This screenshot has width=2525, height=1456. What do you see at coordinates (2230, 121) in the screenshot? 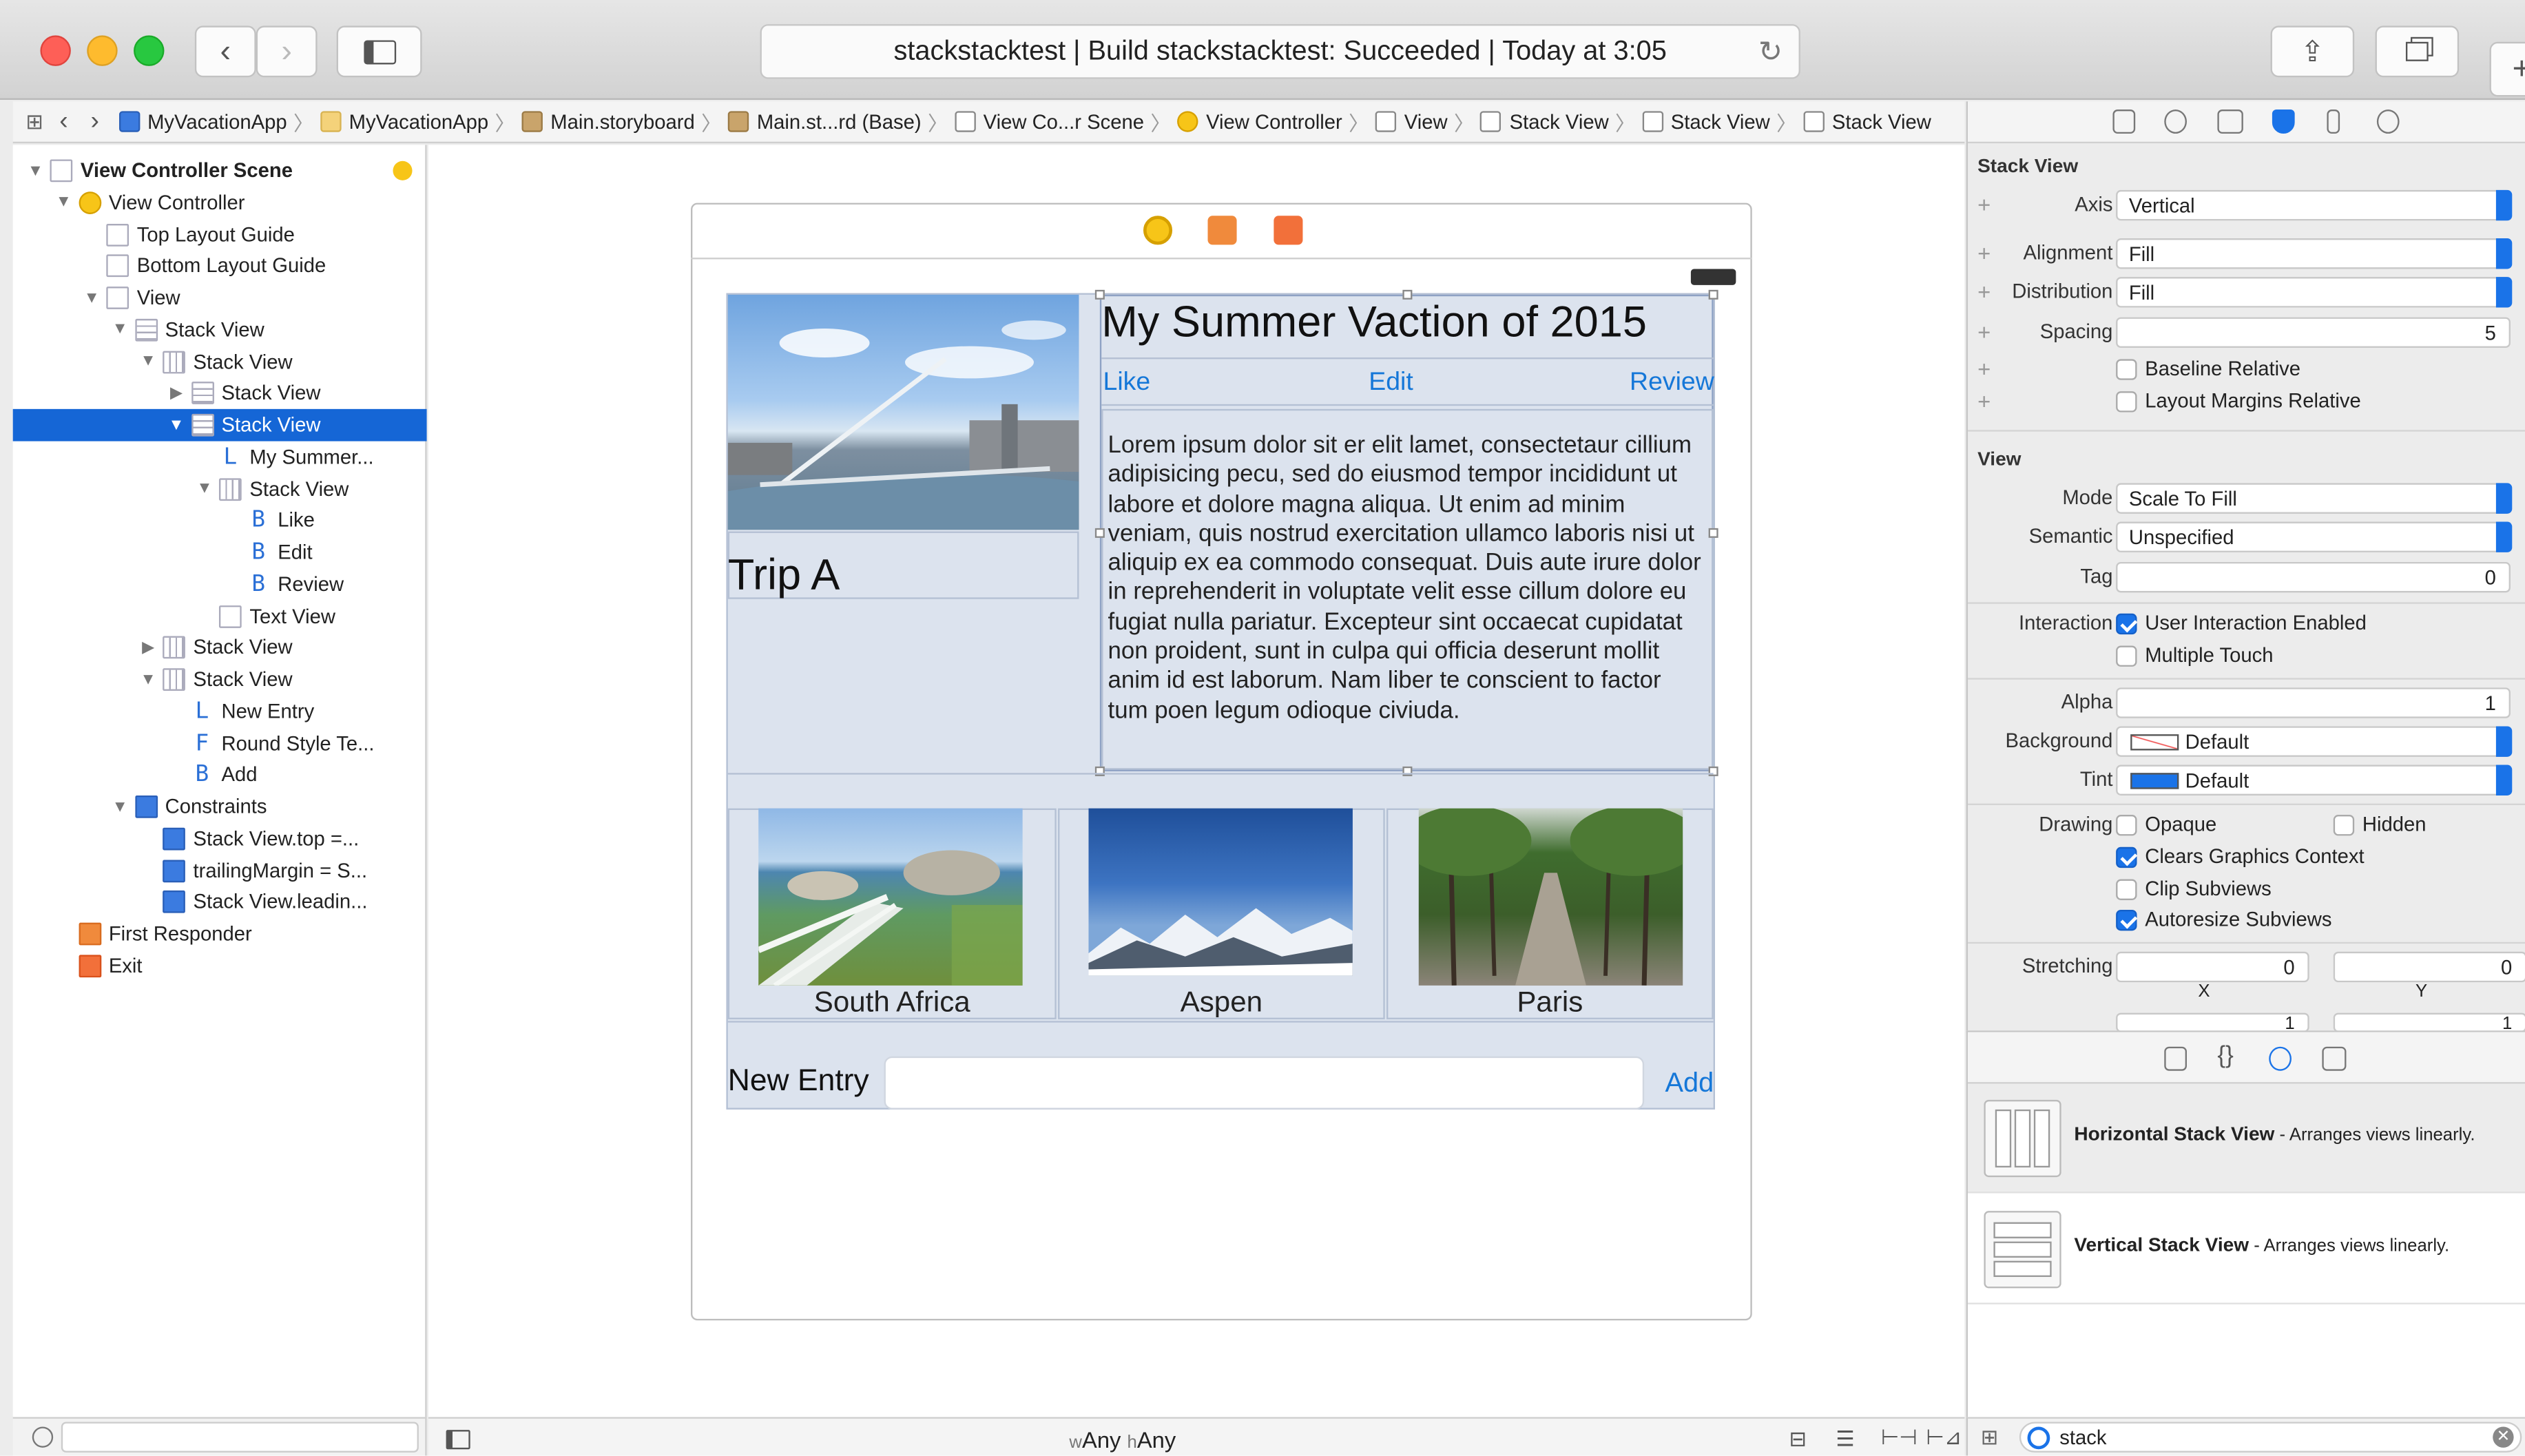
I see `identity-inspector-icon` at bounding box center [2230, 121].